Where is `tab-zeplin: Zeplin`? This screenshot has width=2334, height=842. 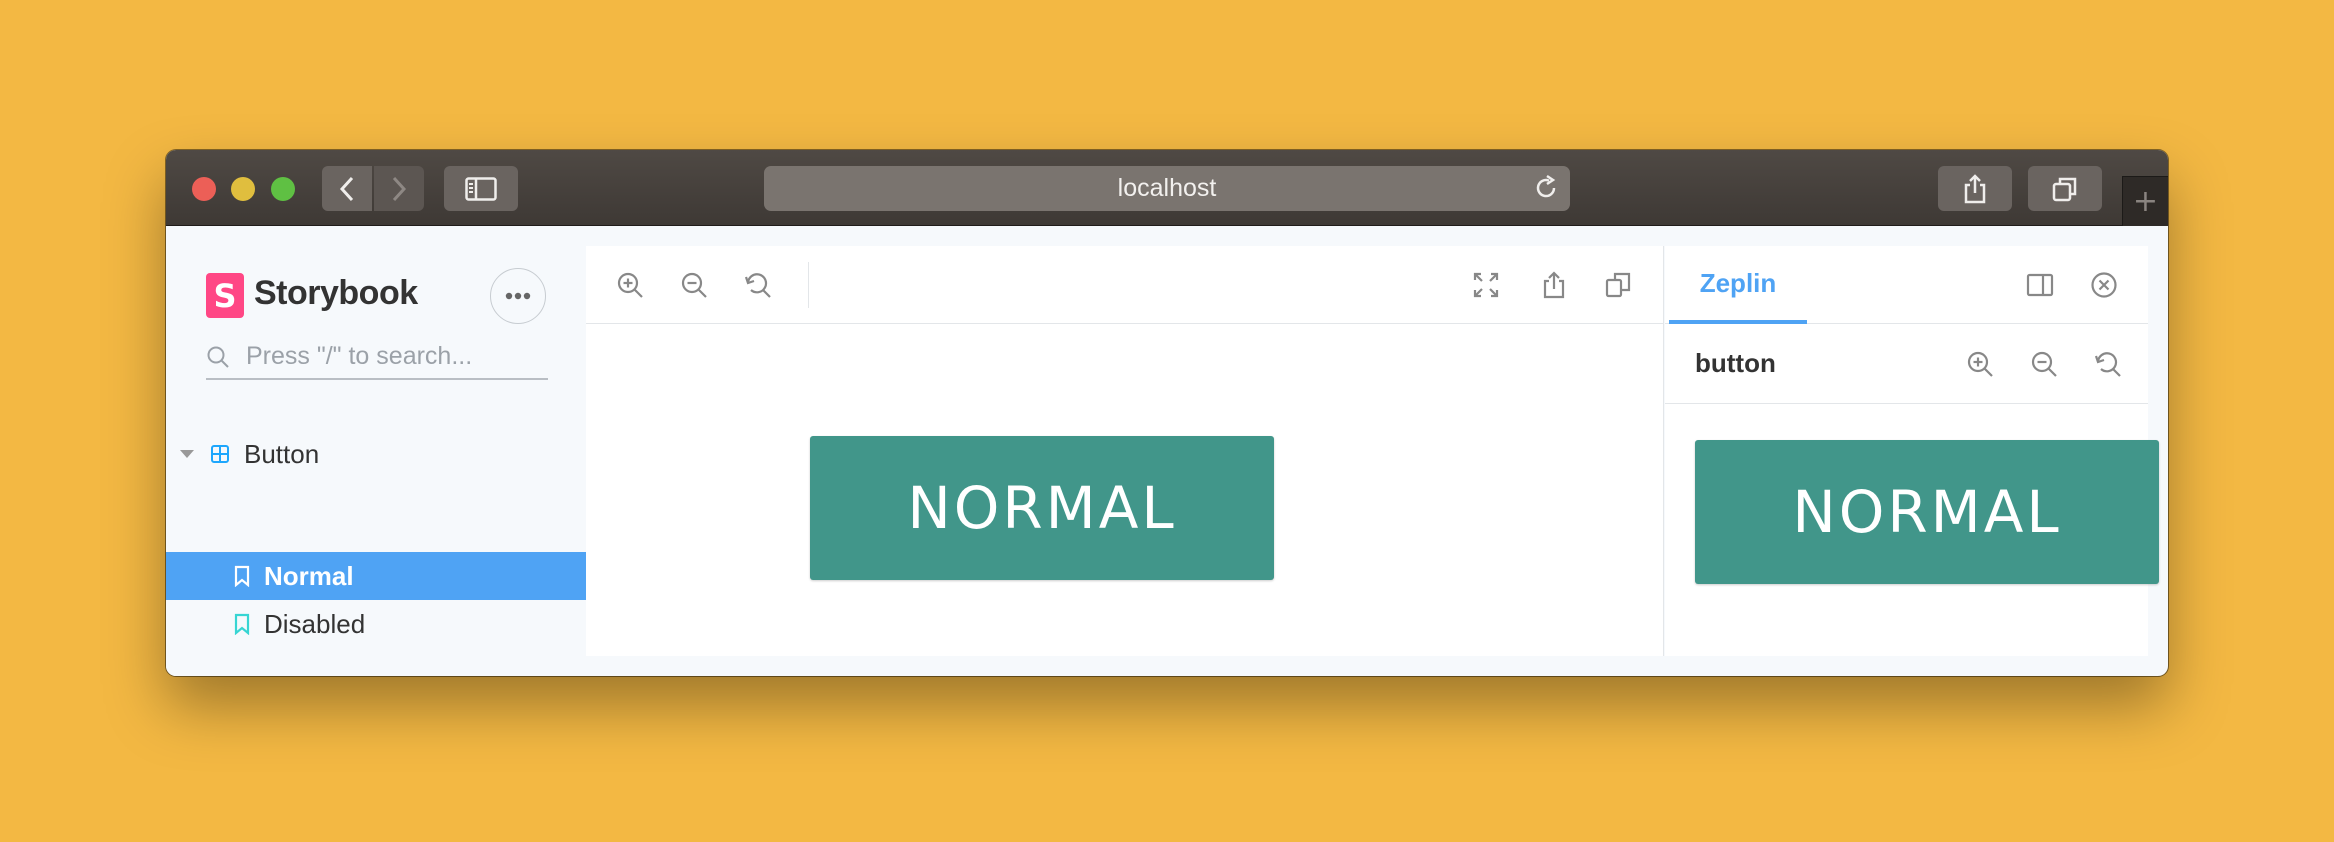
tab-zeplin: Zeplin is located at coordinates (1738, 285).